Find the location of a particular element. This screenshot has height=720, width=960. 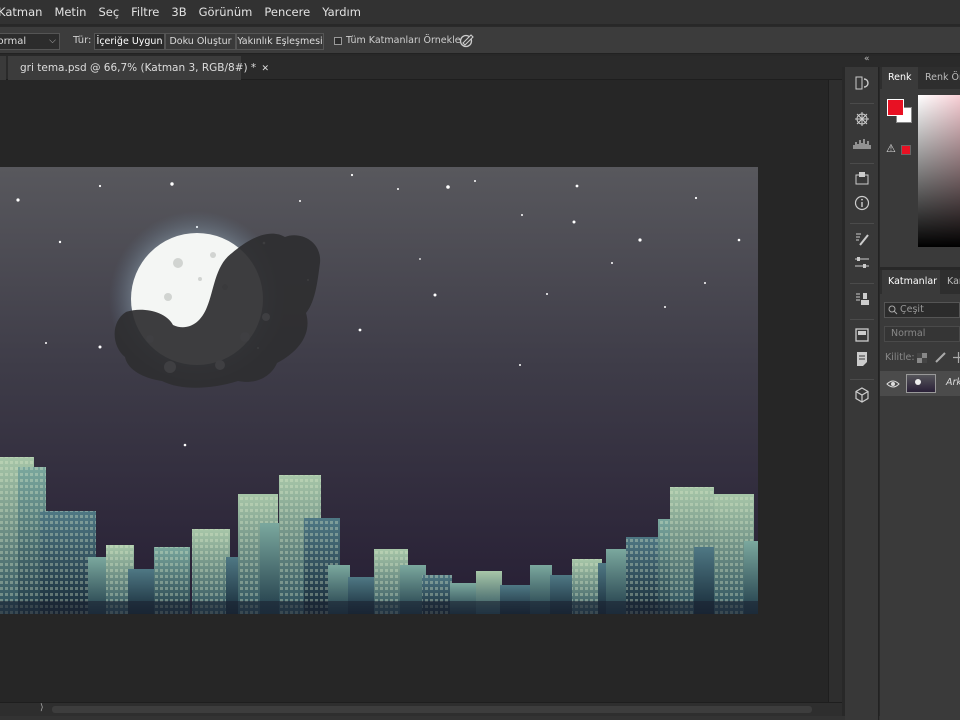

navigator-wheel-icon is located at coordinates (862, 122).